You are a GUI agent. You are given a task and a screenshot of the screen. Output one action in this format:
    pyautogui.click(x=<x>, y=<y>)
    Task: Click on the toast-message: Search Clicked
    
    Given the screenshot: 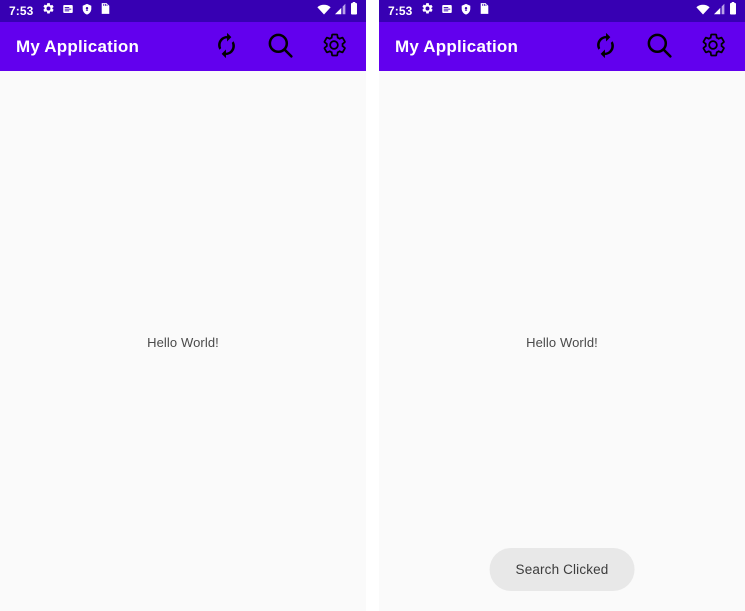 What is the action you would take?
    pyautogui.click(x=562, y=569)
    